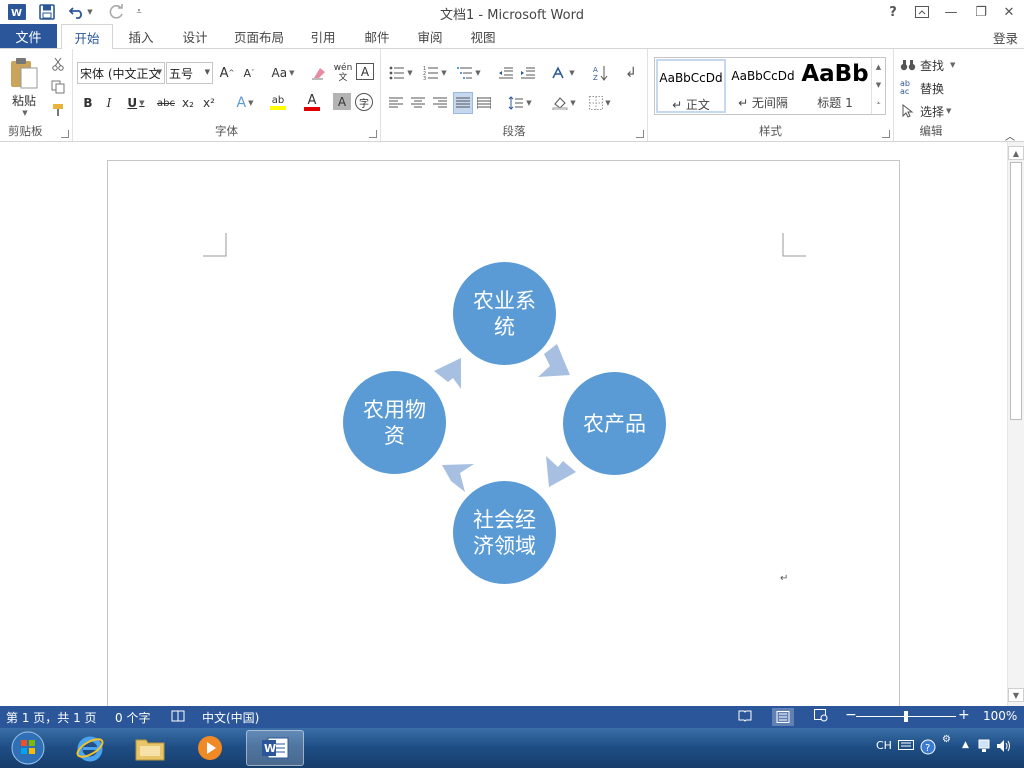 This screenshot has width=1024, height=768. What do you see at coordinates (373, 134) in the screenshot?
I see `font-dialog-launcher` at bounding box center [373, 134].